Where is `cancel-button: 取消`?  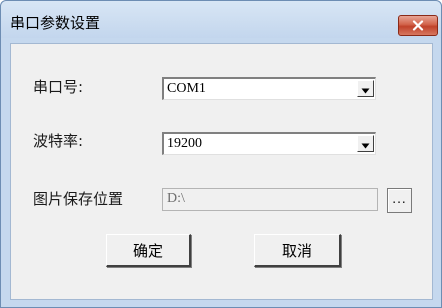
cancel-button: 取消 is located at coordinates (297, 250).